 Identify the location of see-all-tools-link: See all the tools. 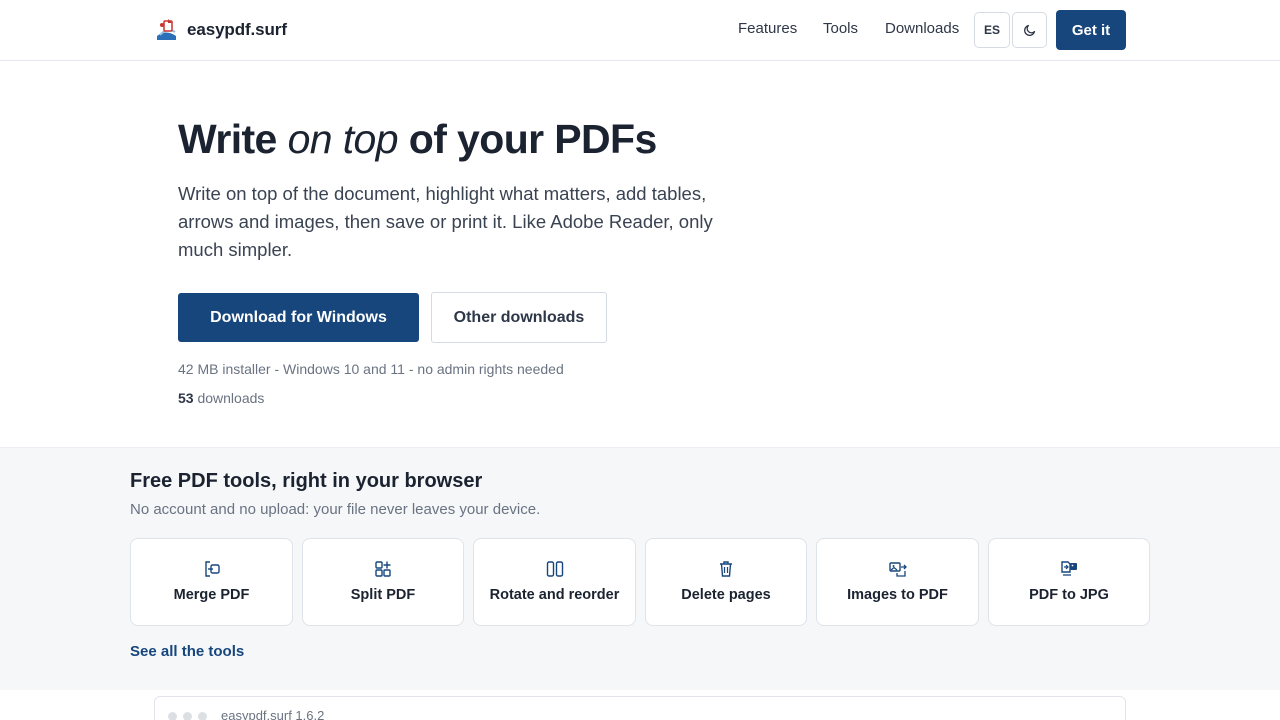
(187, 651).